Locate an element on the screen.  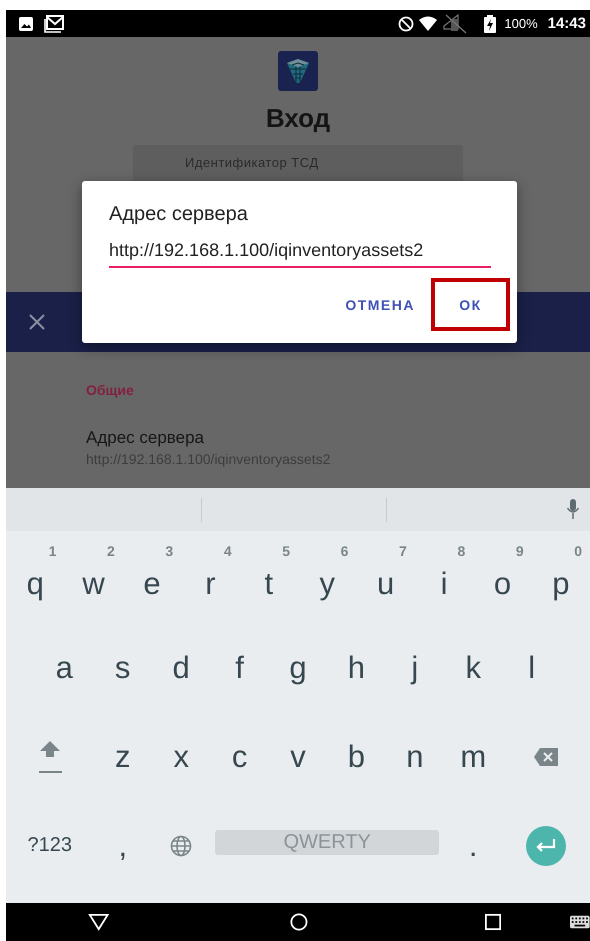
close-icon is located at coordinates (37, 322).